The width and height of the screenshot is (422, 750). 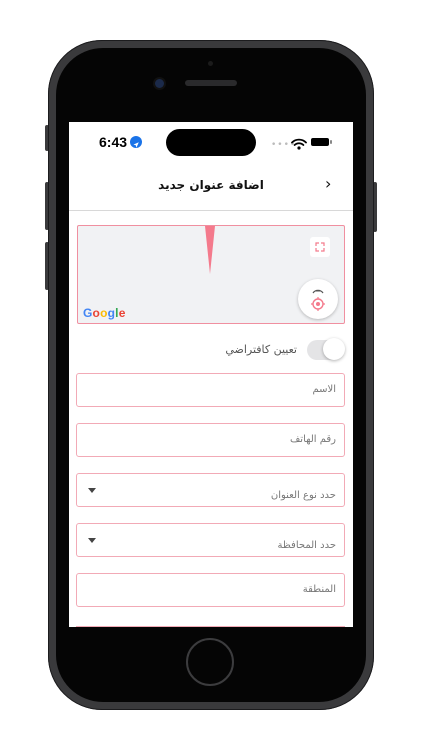 I want to click on proximity-sensor, so click(x=210, y=63).